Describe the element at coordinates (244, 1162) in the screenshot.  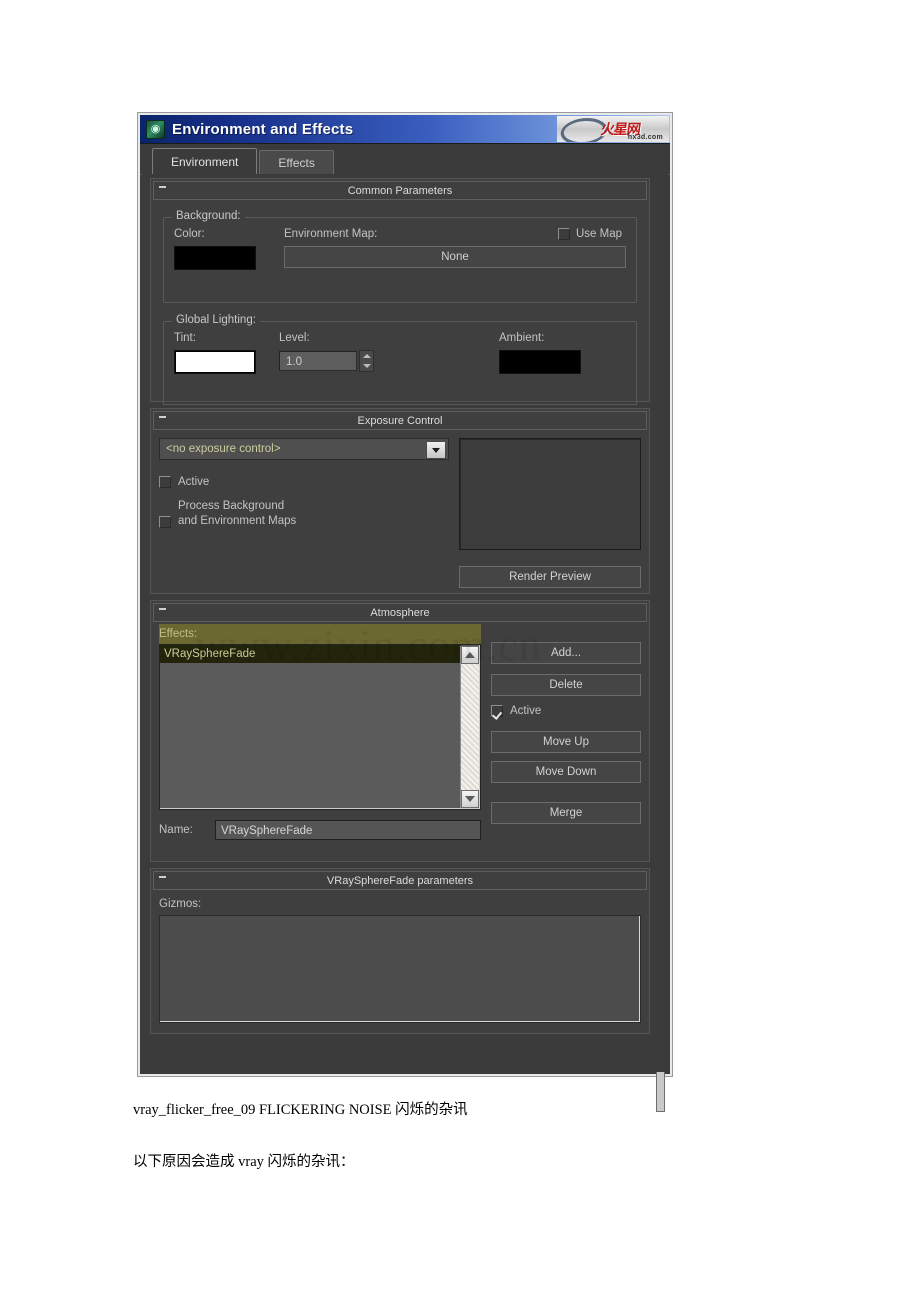
I see `caption-line-2: 以下原因会造成 vray 闪烁的杂讯：` at that location.